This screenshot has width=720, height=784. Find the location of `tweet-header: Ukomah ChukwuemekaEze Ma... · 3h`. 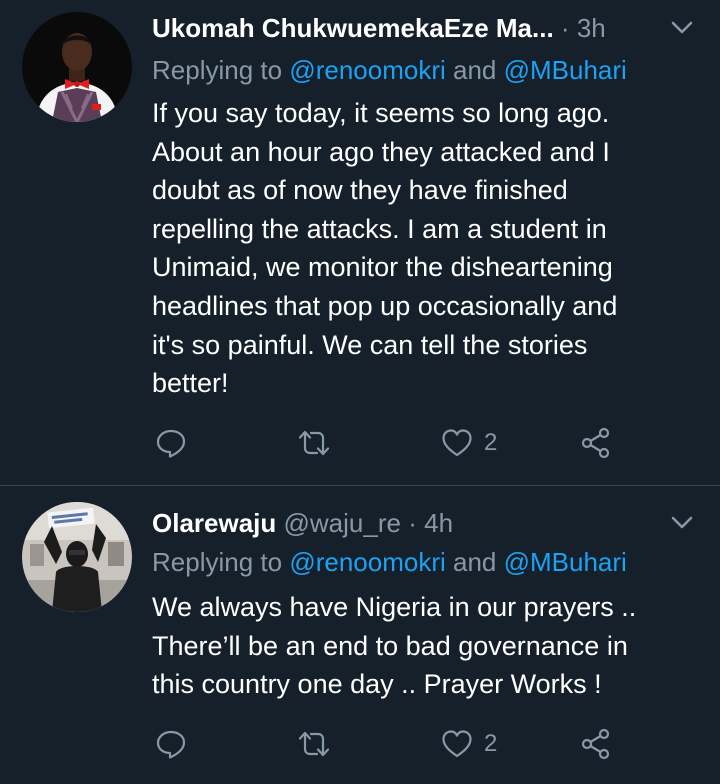

tweet-header: Ukomah ChukwuemekaEze Ma... · 3h is located at coordinates (424, 28).